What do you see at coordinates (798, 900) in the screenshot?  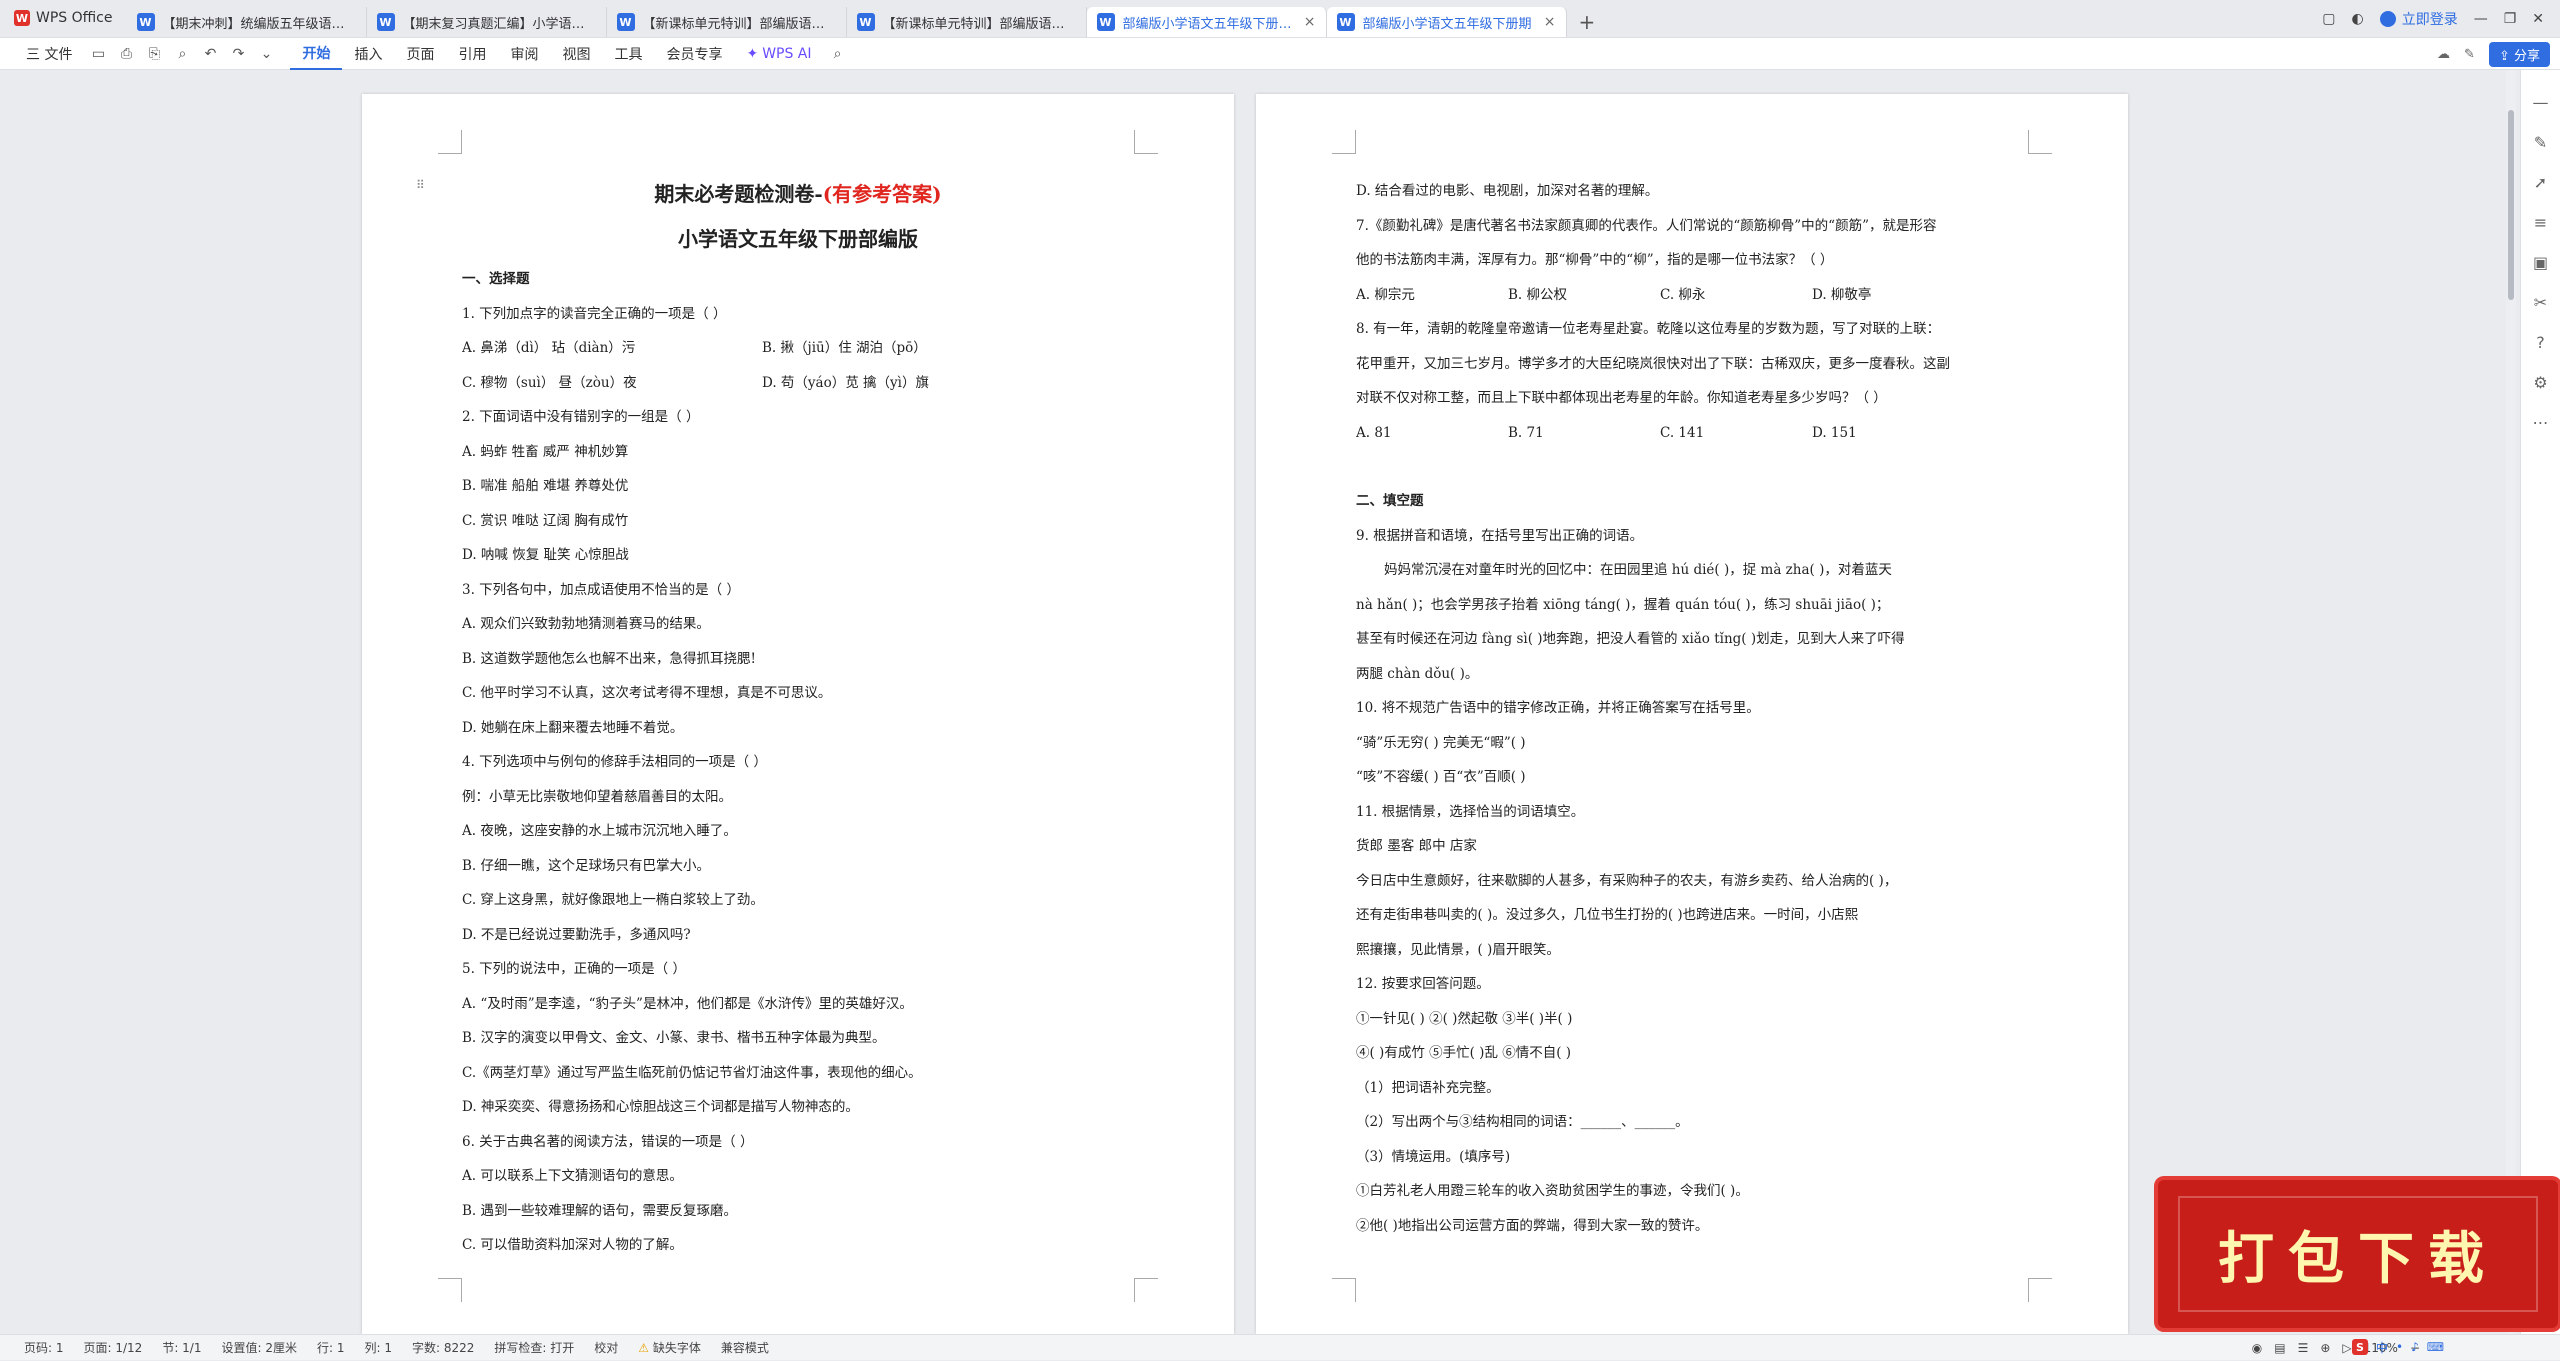 I see `text-line: C. 穿上这身黑，就好像跟地上一椭白浆较上了劲。` at bounding box center [798, 900].